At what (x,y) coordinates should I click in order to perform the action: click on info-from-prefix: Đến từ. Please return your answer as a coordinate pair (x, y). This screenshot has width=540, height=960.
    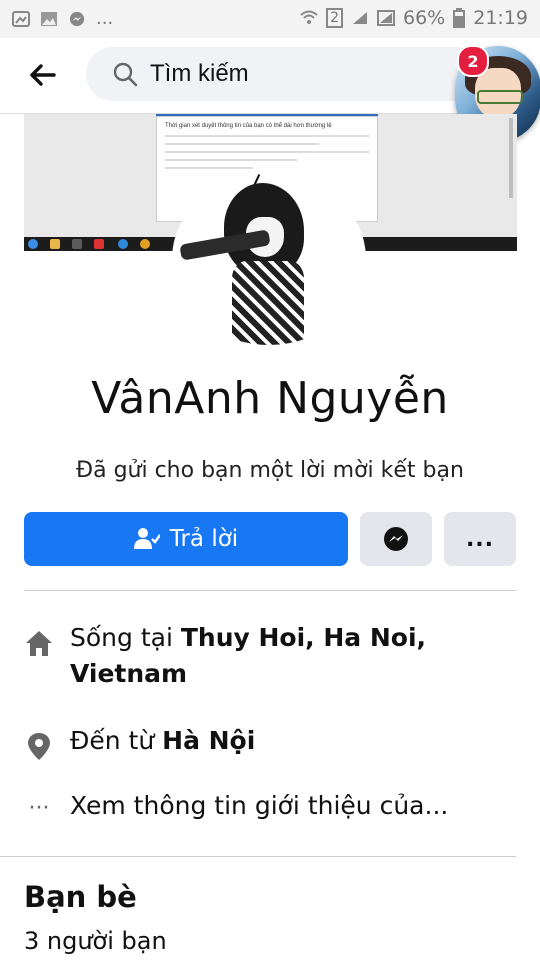
    Looking at the image, I should click on (116, 740).